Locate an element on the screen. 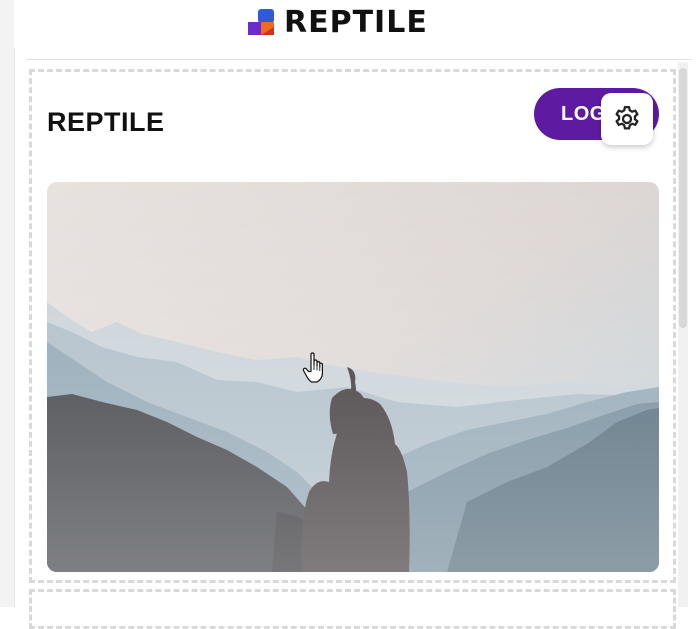 Image resolution: width=700 pixels, height=629 pixels. brand-name: REPTILE is located at coordinates (356, 22).